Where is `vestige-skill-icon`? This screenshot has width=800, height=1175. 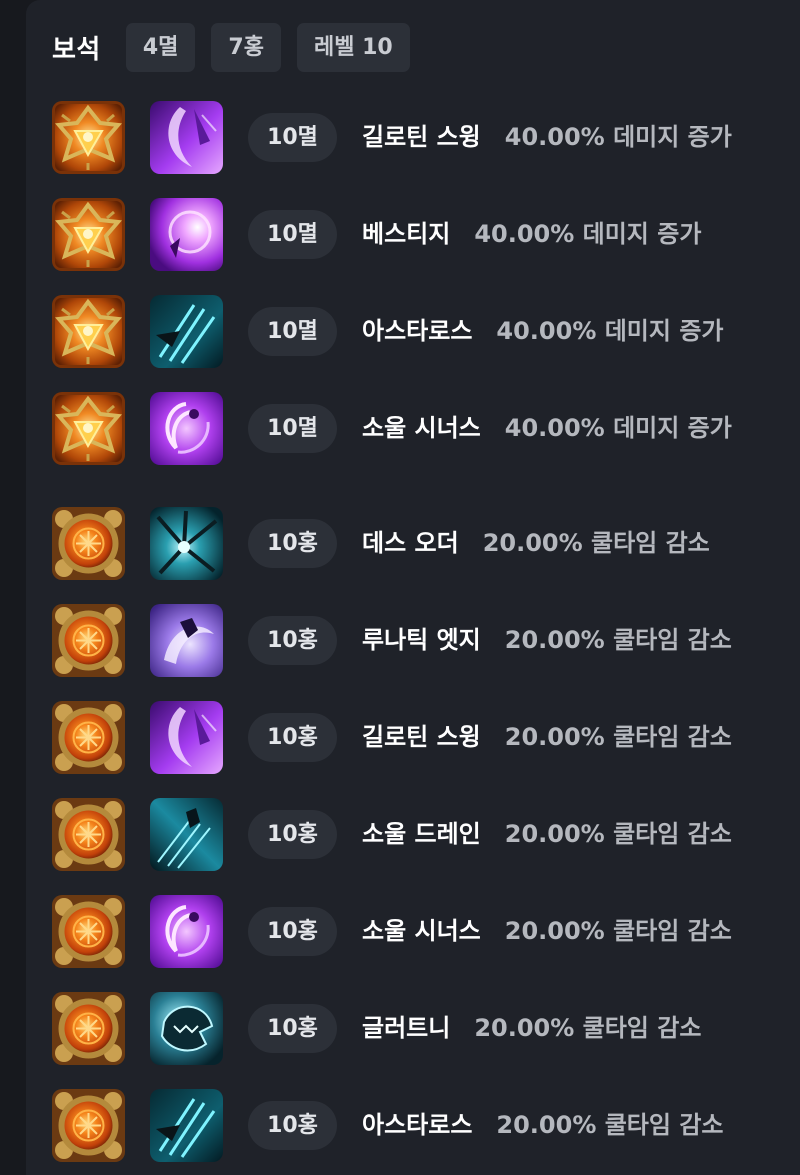 vestige-skill-icon is located at coordinates (186, 234).